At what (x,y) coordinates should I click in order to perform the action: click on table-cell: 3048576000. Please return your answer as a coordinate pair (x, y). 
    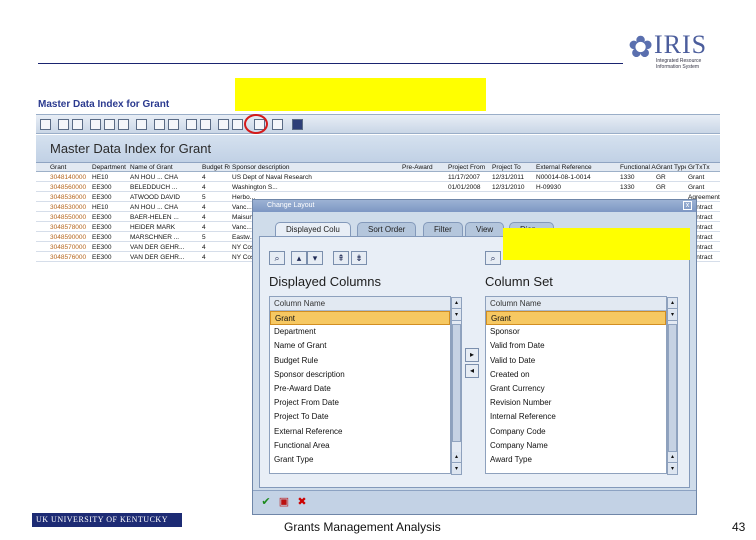
    Looking at the image, I should click on (70, 257).